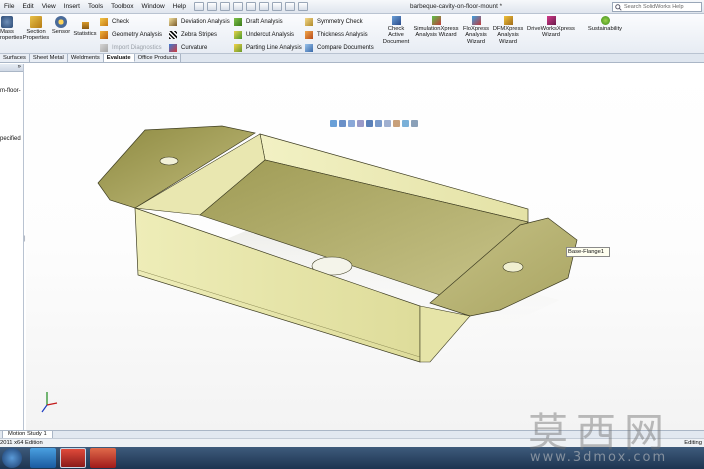 The image size is (704, 469). What do you see at coordinates (456, 6) in the screenshot?
I see `document-title: barbeque-cavity-on-floor-mount *` at bounding box center [456, 6].